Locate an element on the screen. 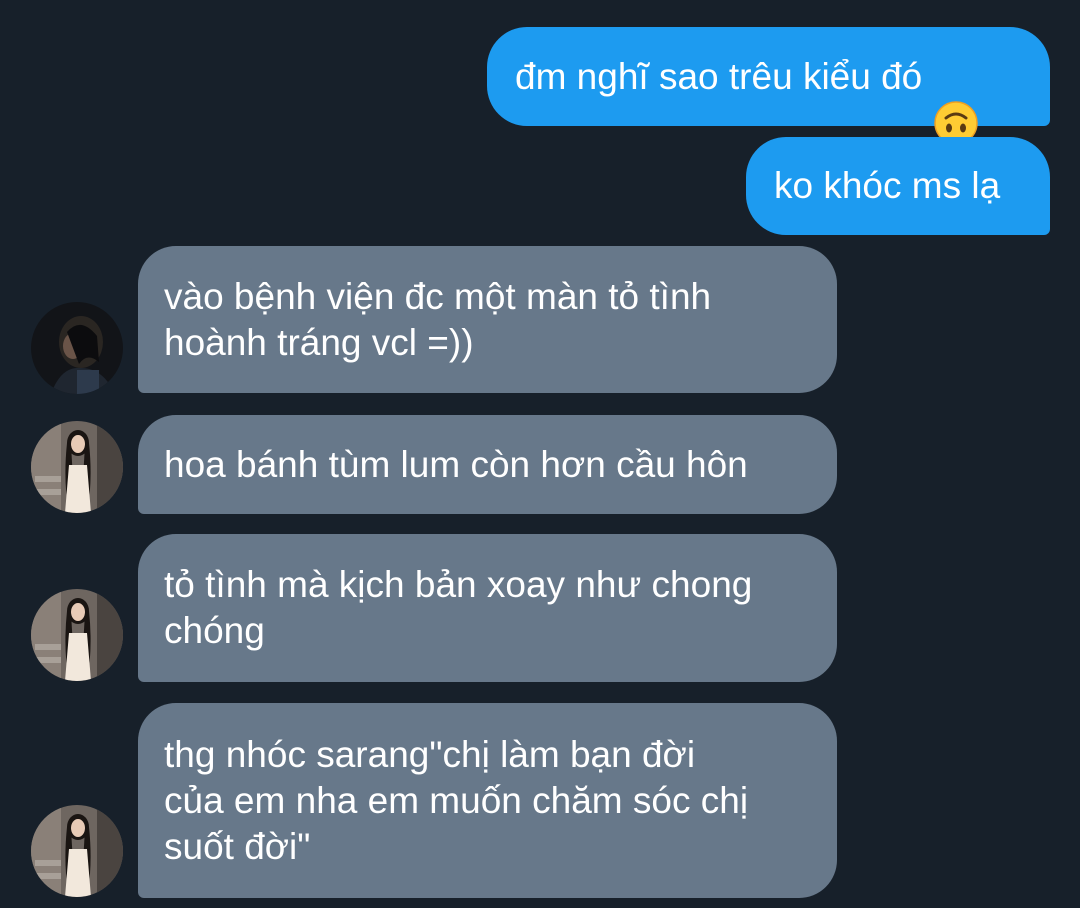 This screenshot has height=908, width=1080. received-message-bubble: hoa bánh tùm lum còn hơn cầu hôn is located at coordinates (487, 464).